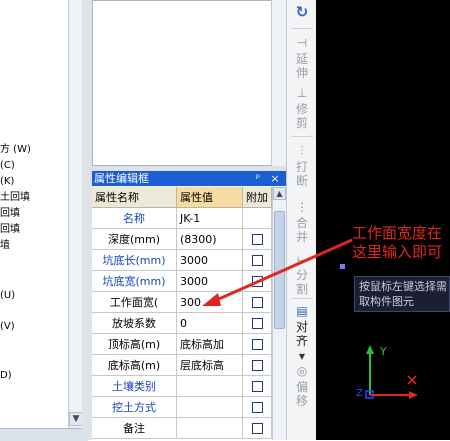  Describe the element at coordinates (6, 376) in the screenshot. I see `tree-item: D)` at that location.